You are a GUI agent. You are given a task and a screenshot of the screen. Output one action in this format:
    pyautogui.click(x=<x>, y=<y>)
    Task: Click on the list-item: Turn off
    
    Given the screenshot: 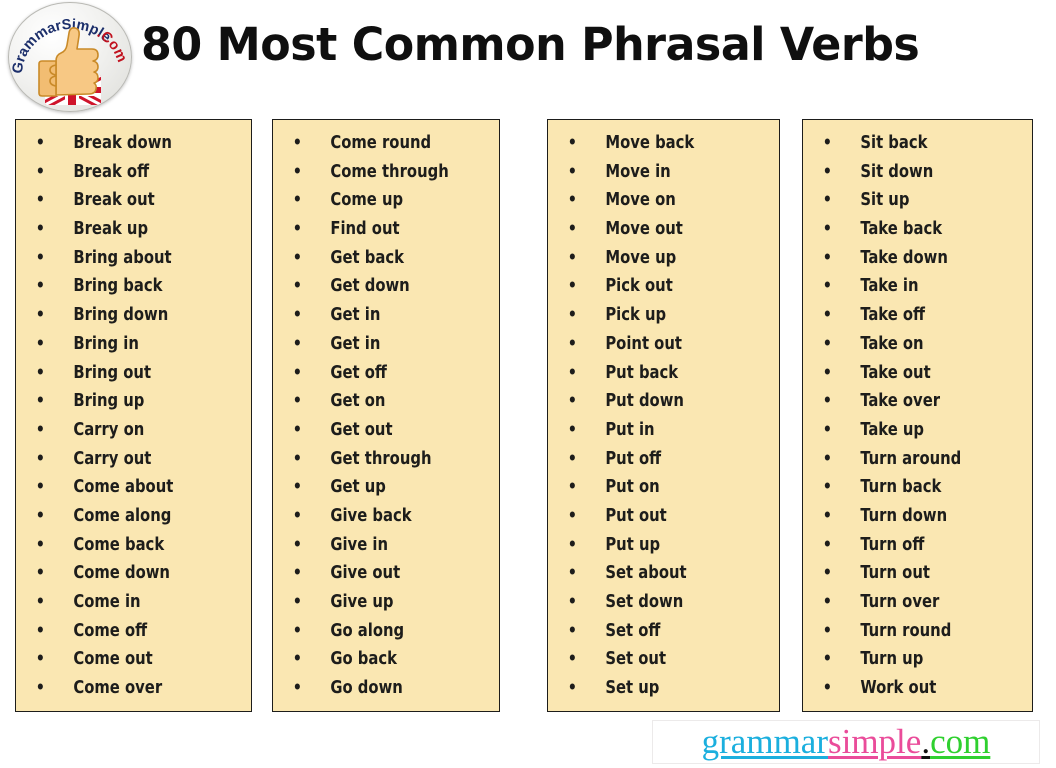 What is the action you would take?
    pyautogui.click(x=910, y=545)
    